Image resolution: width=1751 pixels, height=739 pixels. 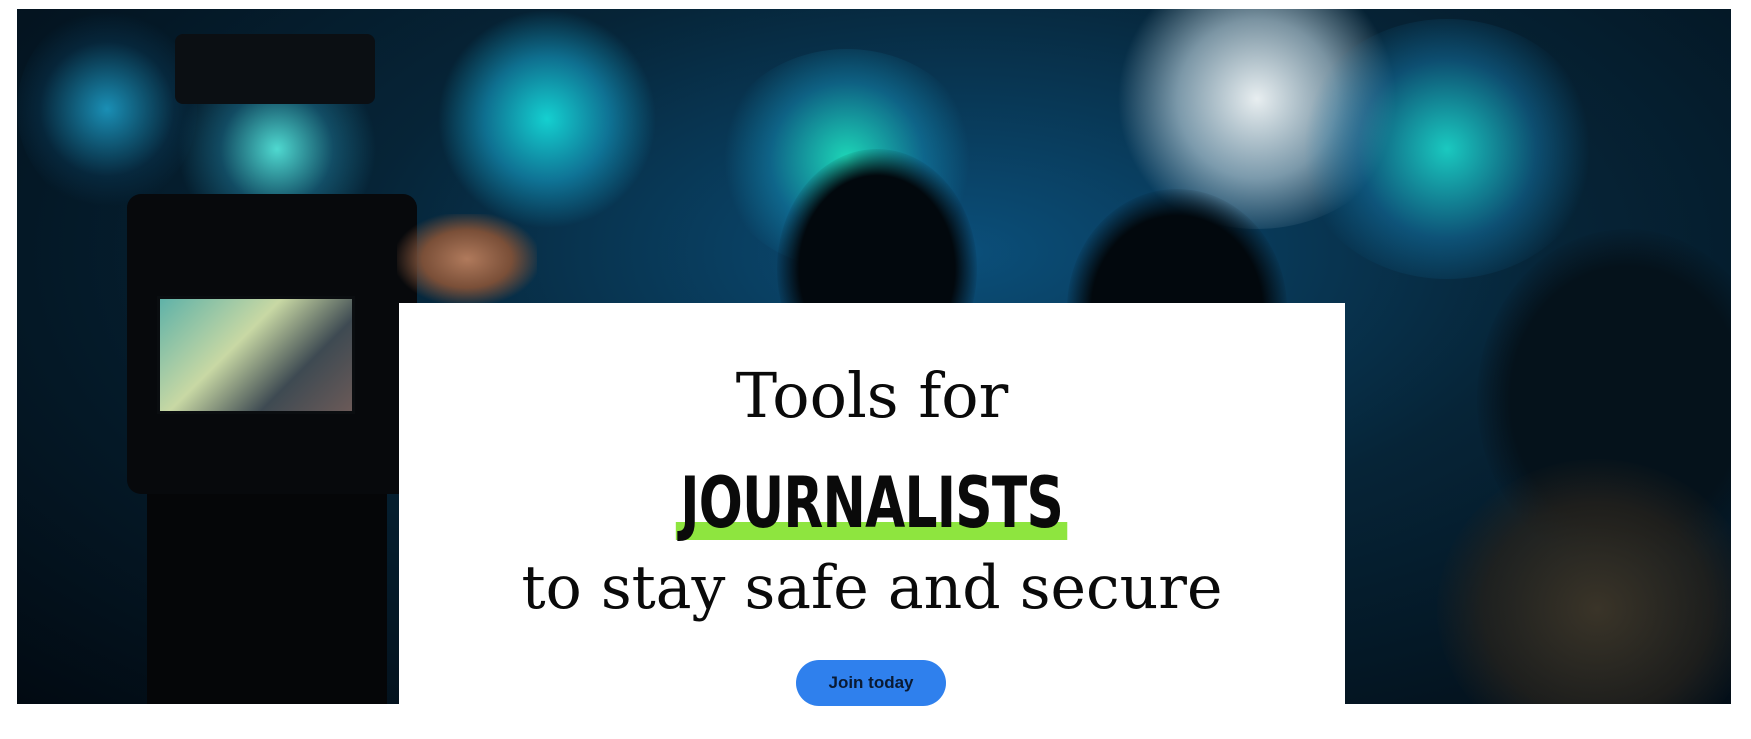 What do you see at coordinates (871, 683) in the screenshot?
I see `join-today-button: Join today` at bounding box center [871, 683].